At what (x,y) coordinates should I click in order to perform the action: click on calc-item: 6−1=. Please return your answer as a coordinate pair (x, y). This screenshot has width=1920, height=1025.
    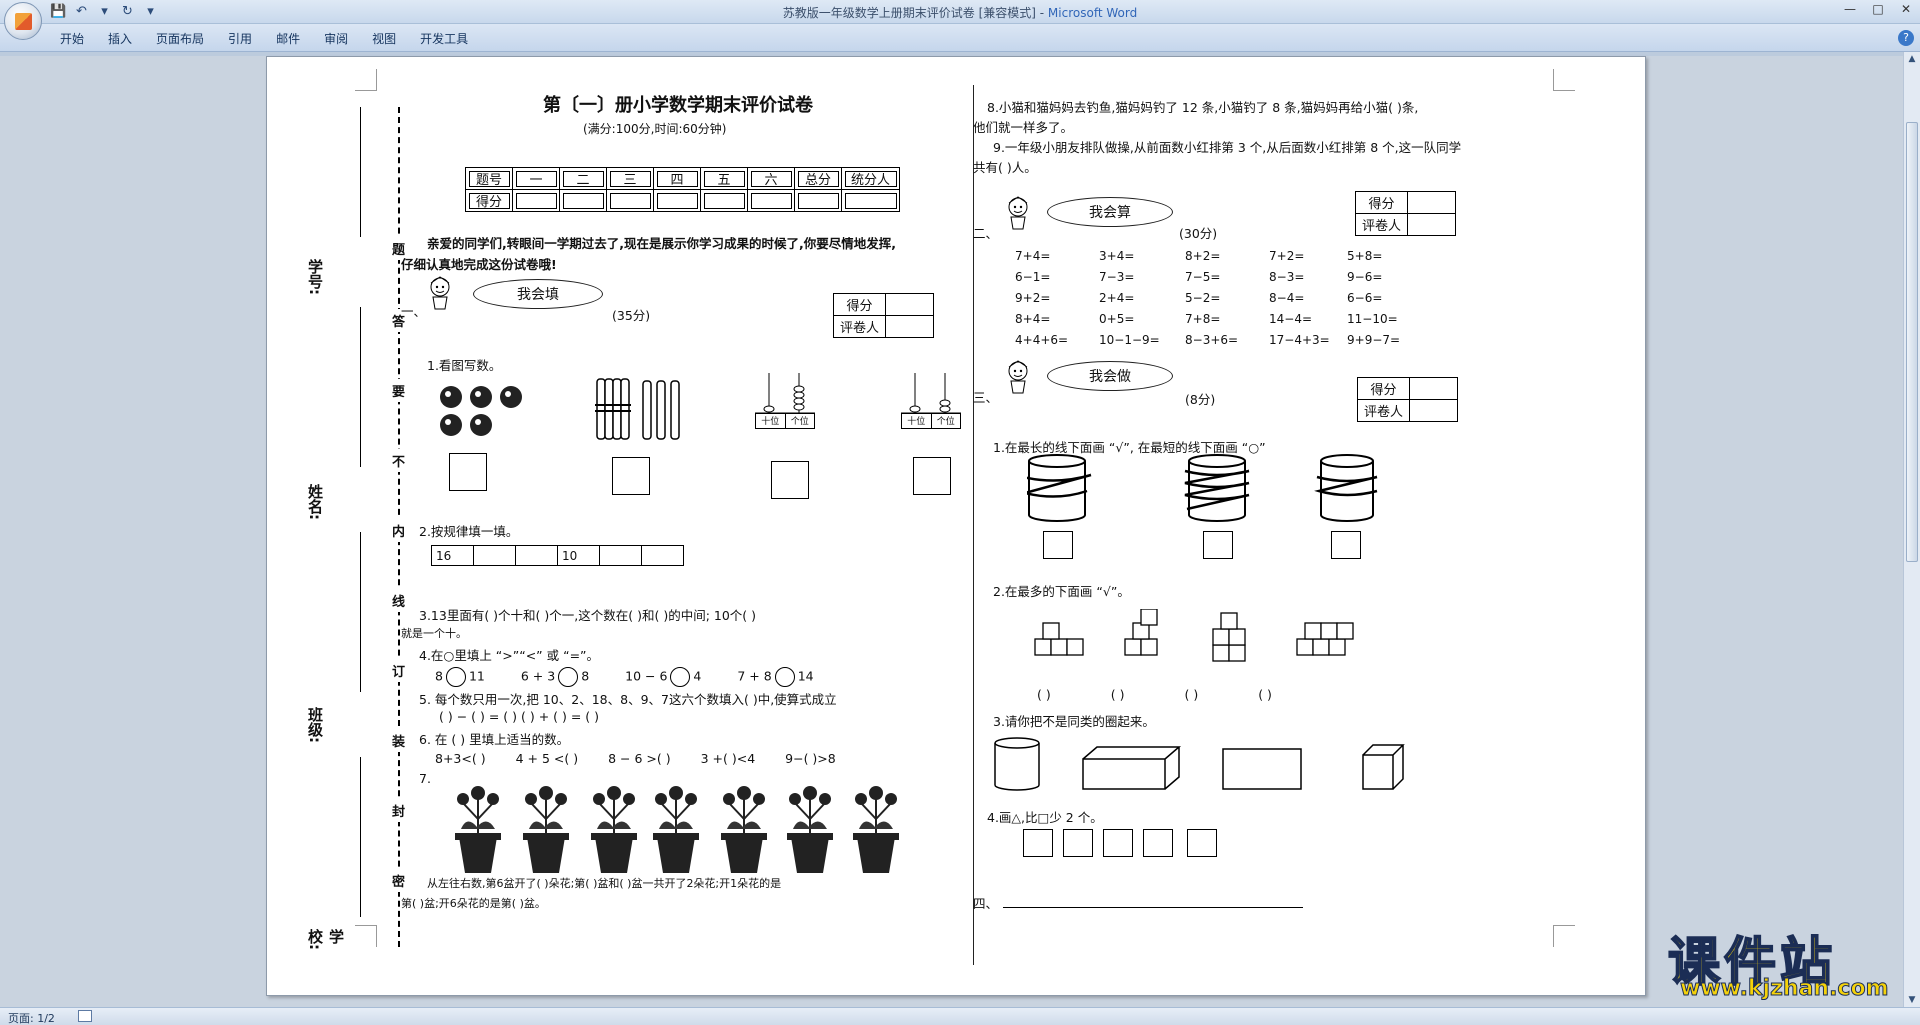
    Looking at the image, I should click on (1033, 277).